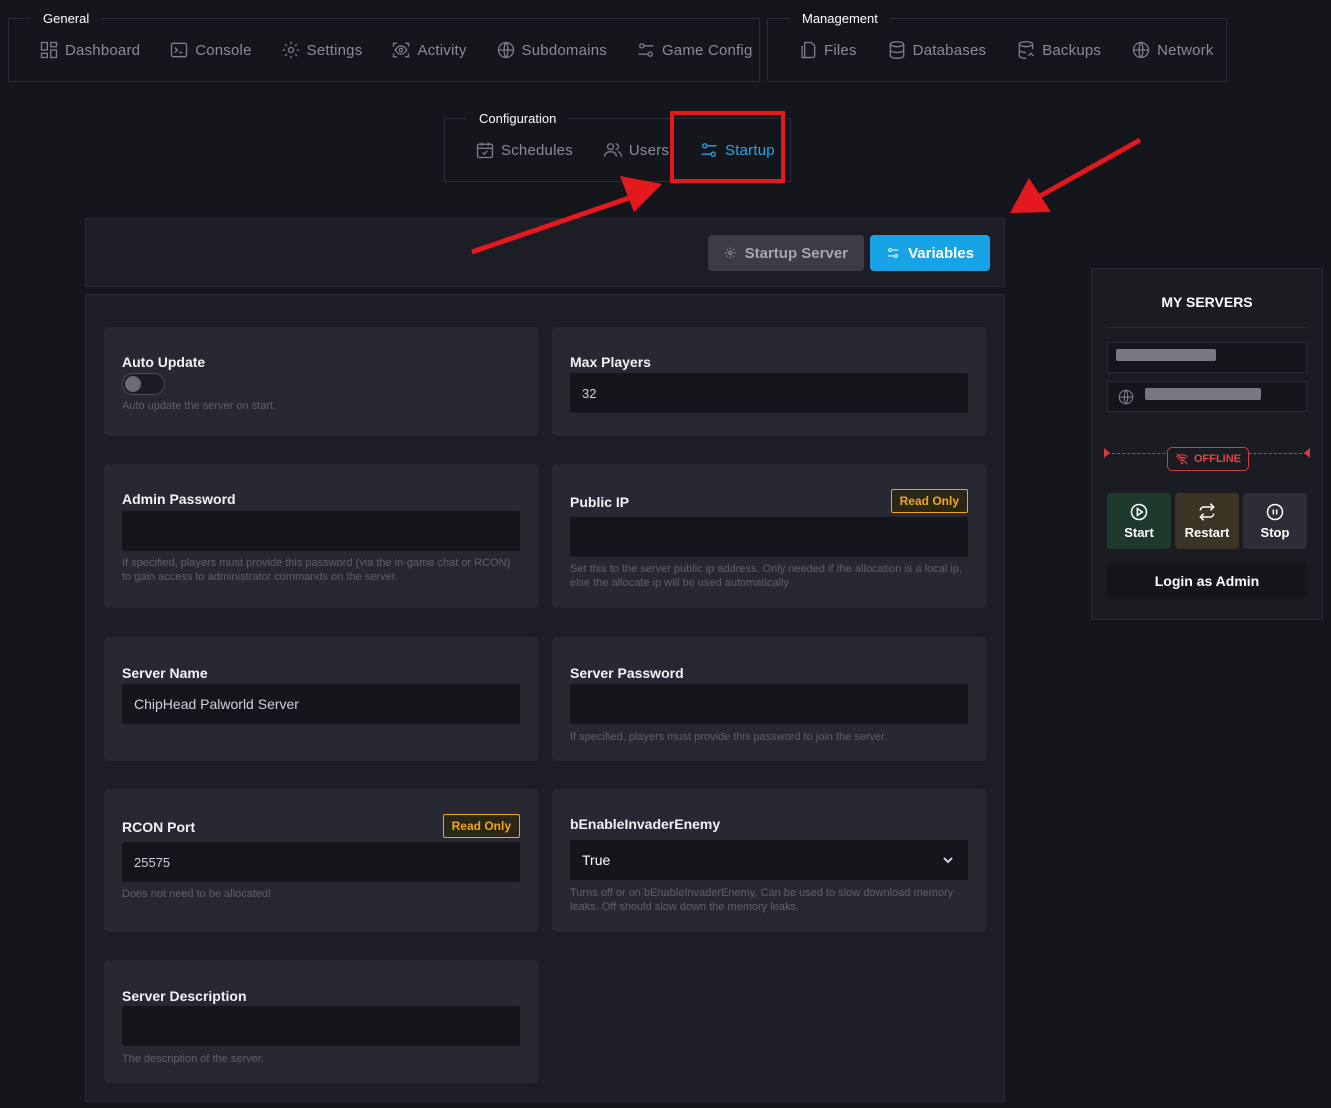 Image resolution: width=1331 pixels, height=1108 pixels. Describe the element at coordinates (545, 252) in the screenshot. I see `startup-tab-bar: Startup Server Variables` at that location.